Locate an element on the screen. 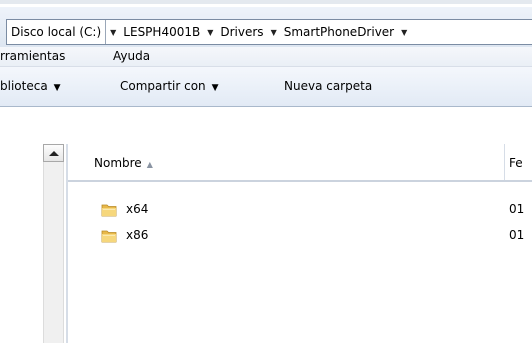 The width and height of the screenshot is (532, 343). scroll-up-button is located at coordinates (53, 153).